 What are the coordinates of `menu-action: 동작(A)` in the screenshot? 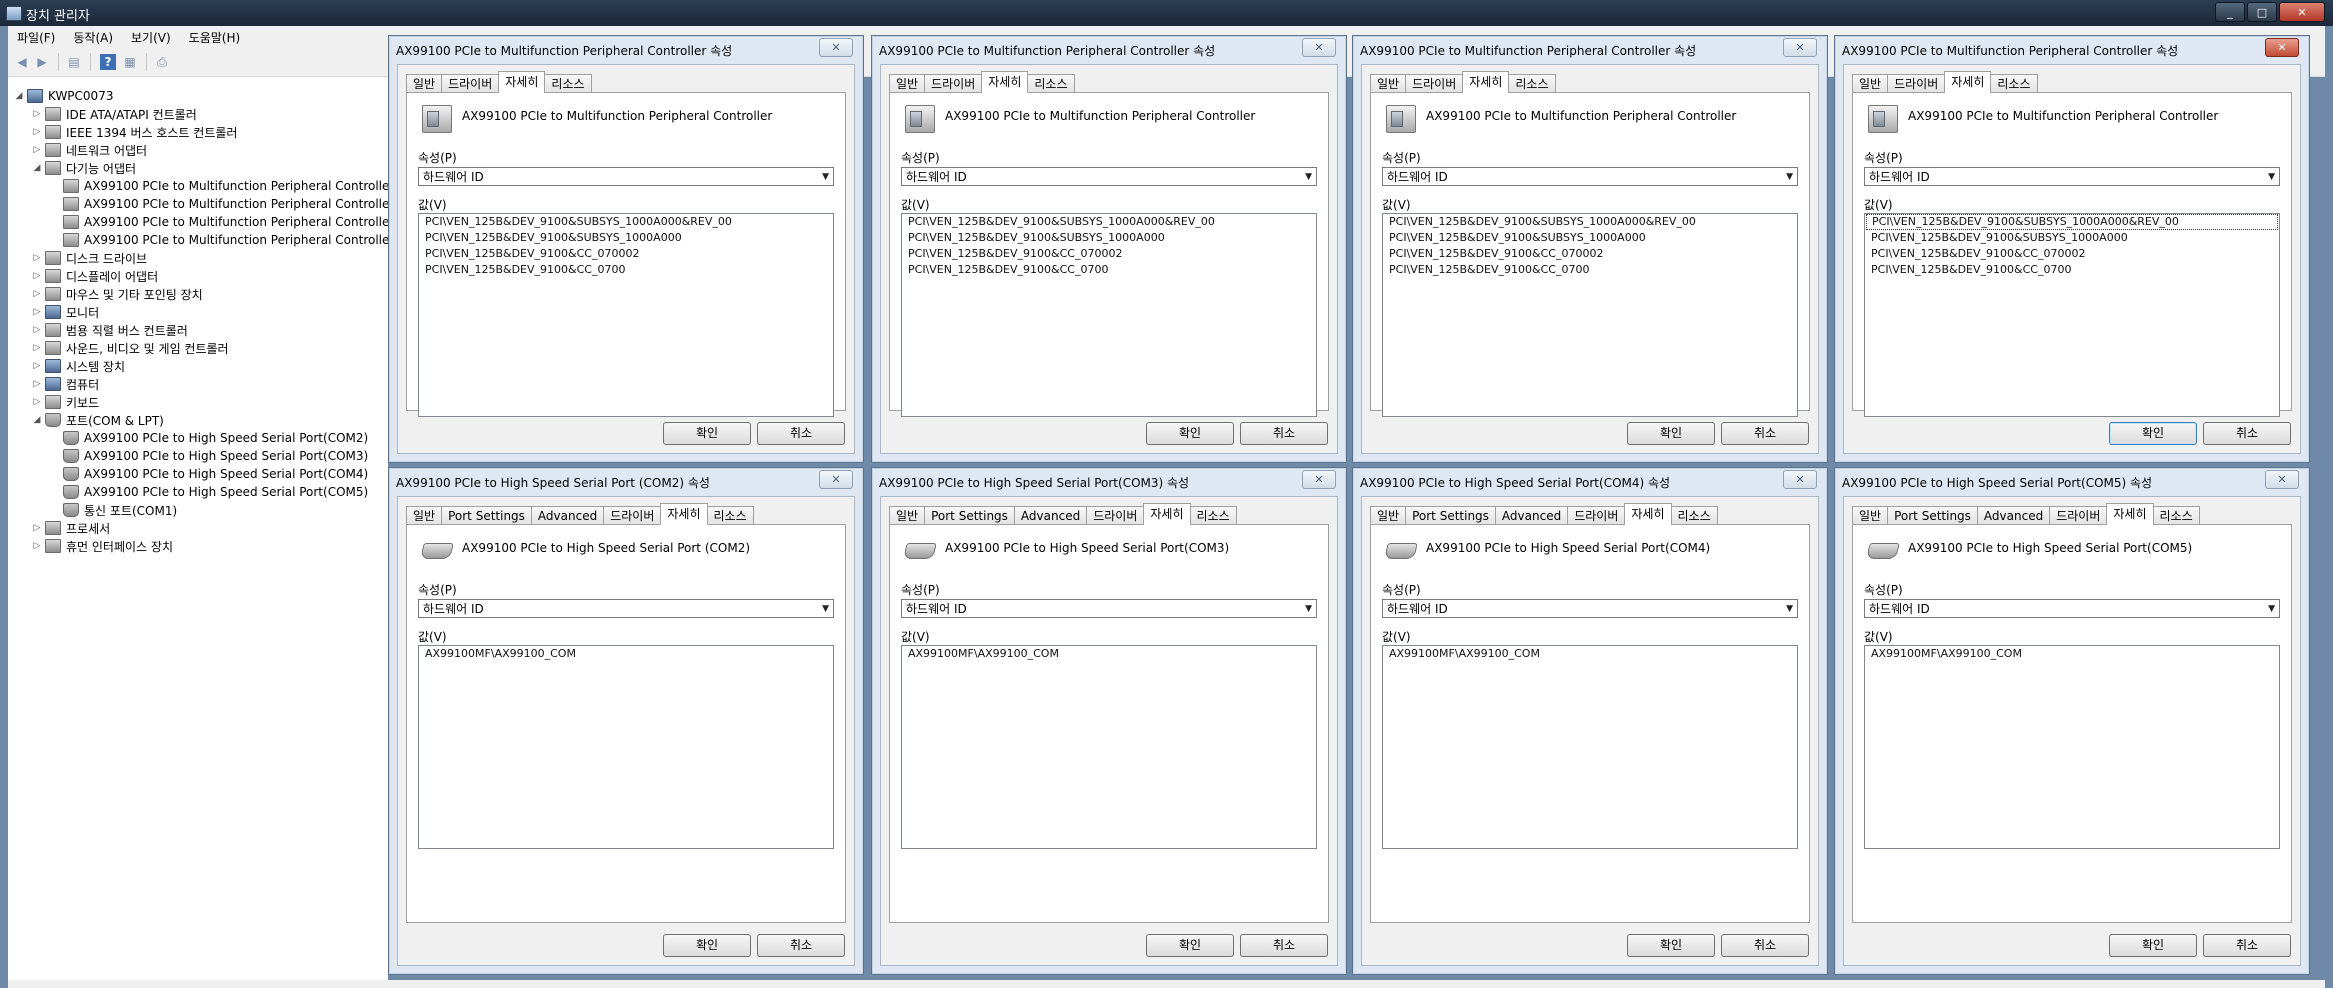 It's located at (93, 37).